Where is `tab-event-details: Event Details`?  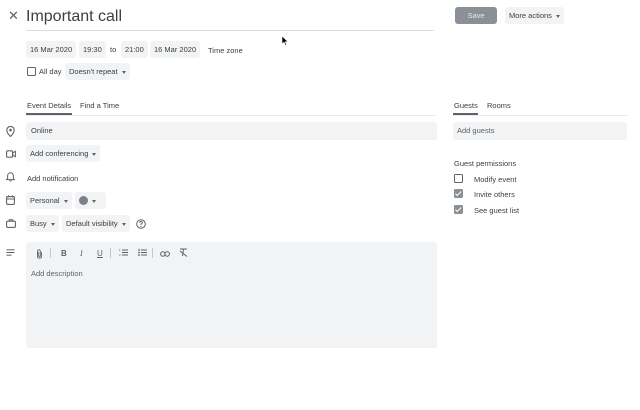 tab-event-details: Event Details is located at coordinates (49, 105).